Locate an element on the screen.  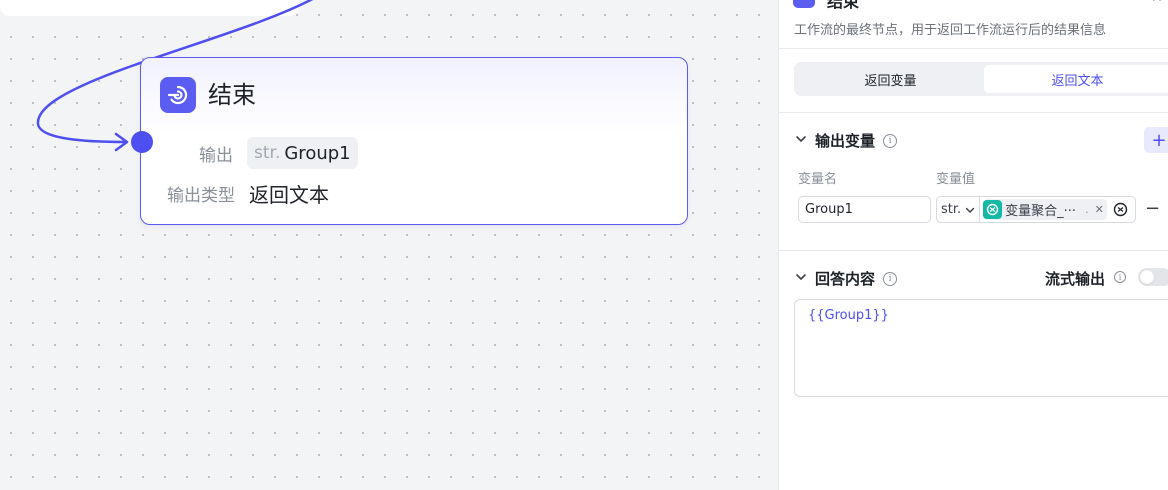
type-value: 返回文本 is located at coordinates (289, 195).